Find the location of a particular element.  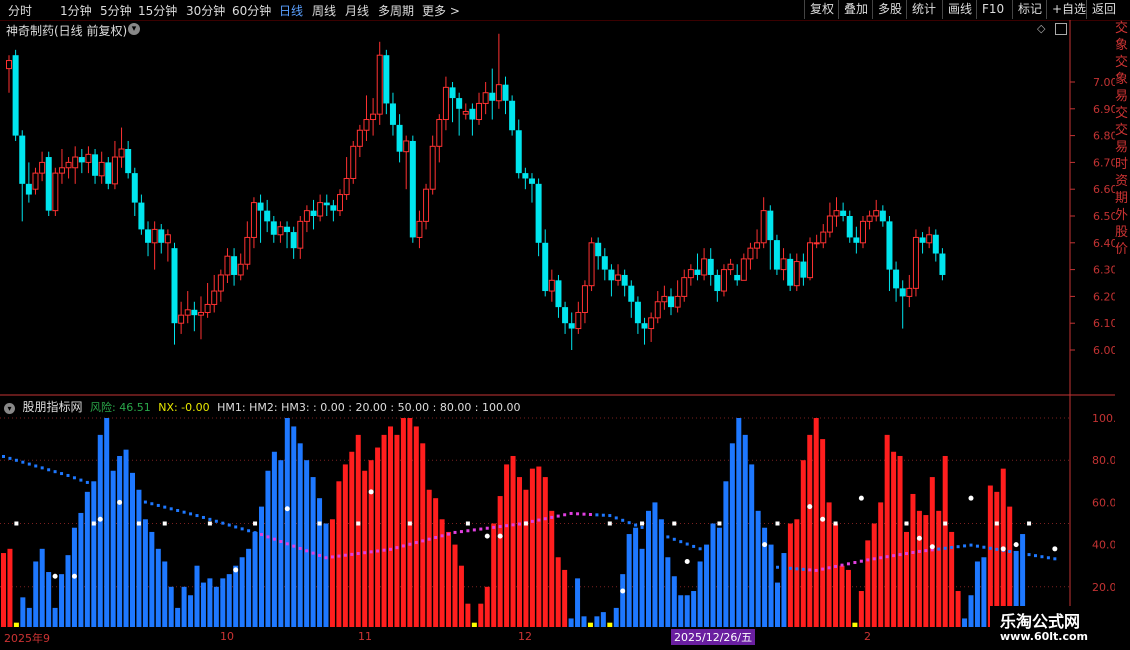

period-tab: 日线 is located at coordinates (291, 10).